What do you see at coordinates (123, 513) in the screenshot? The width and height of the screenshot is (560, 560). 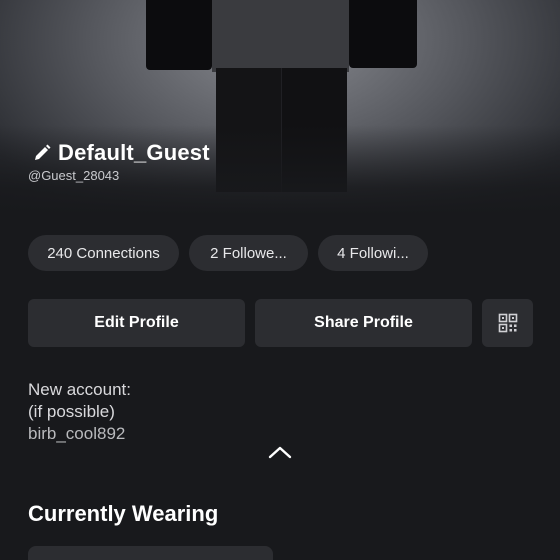 I see `currently-wearing-heading: Currently Wearing` at bounding box center [123, 513].